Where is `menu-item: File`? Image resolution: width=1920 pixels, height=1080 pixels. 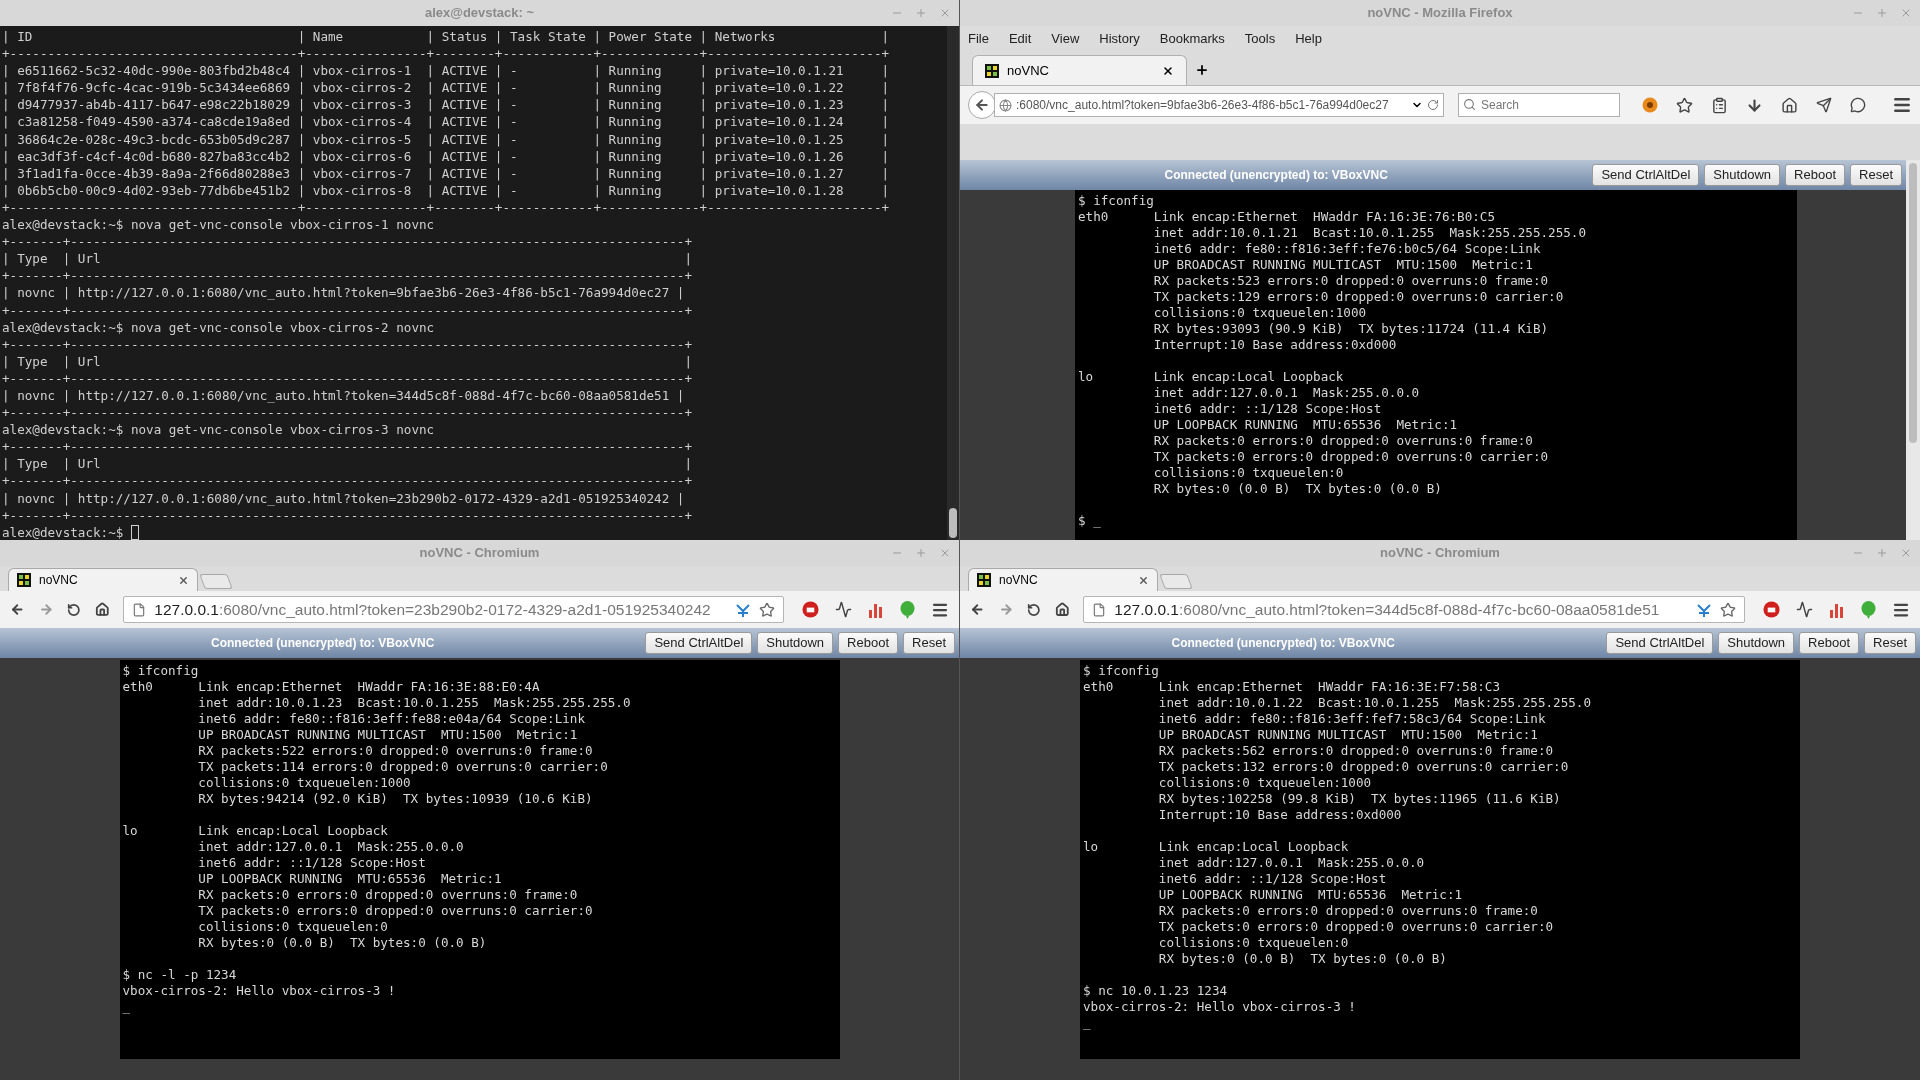
menu-item: File is located at coordinates (978, 39).